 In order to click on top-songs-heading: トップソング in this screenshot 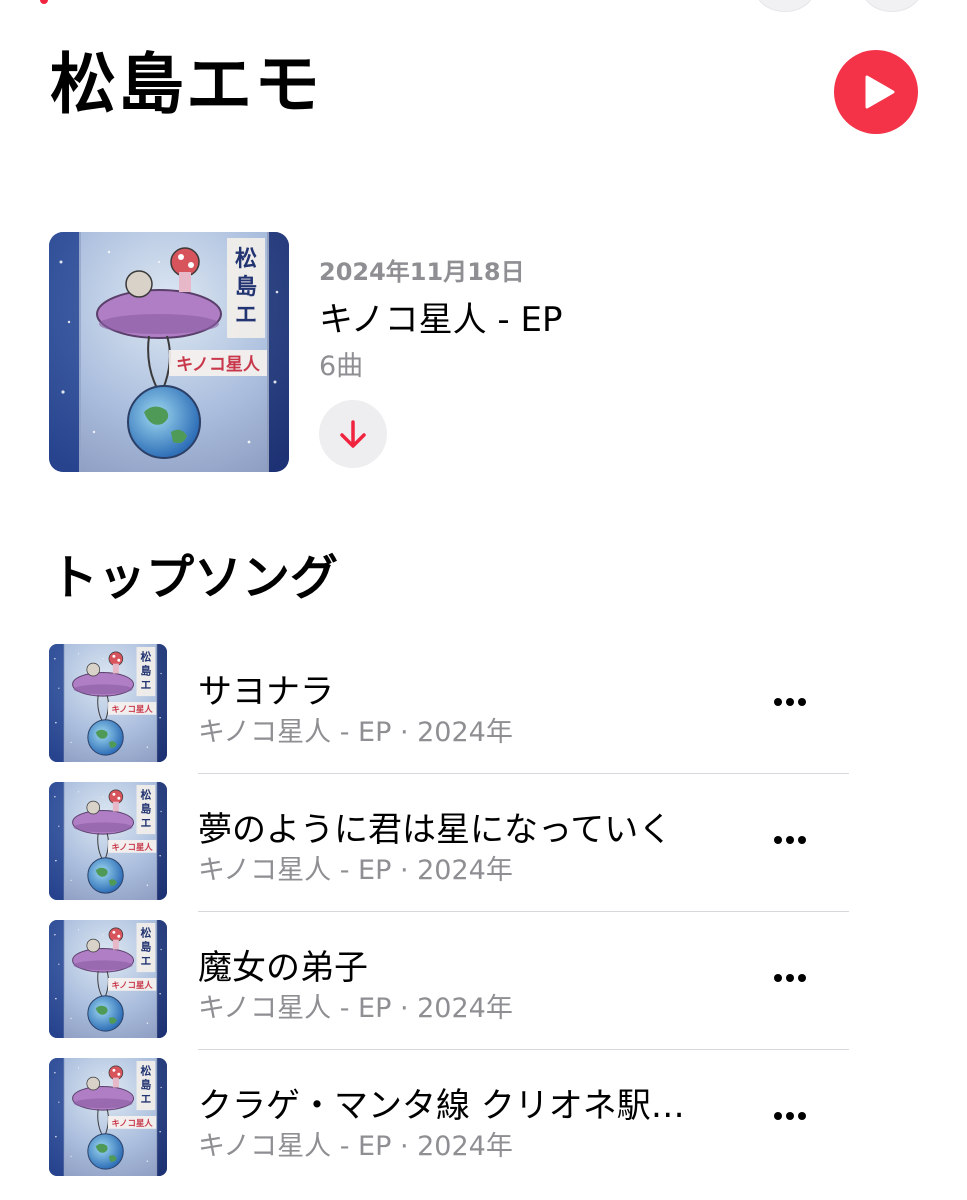, I will do `click(194, 573)`.